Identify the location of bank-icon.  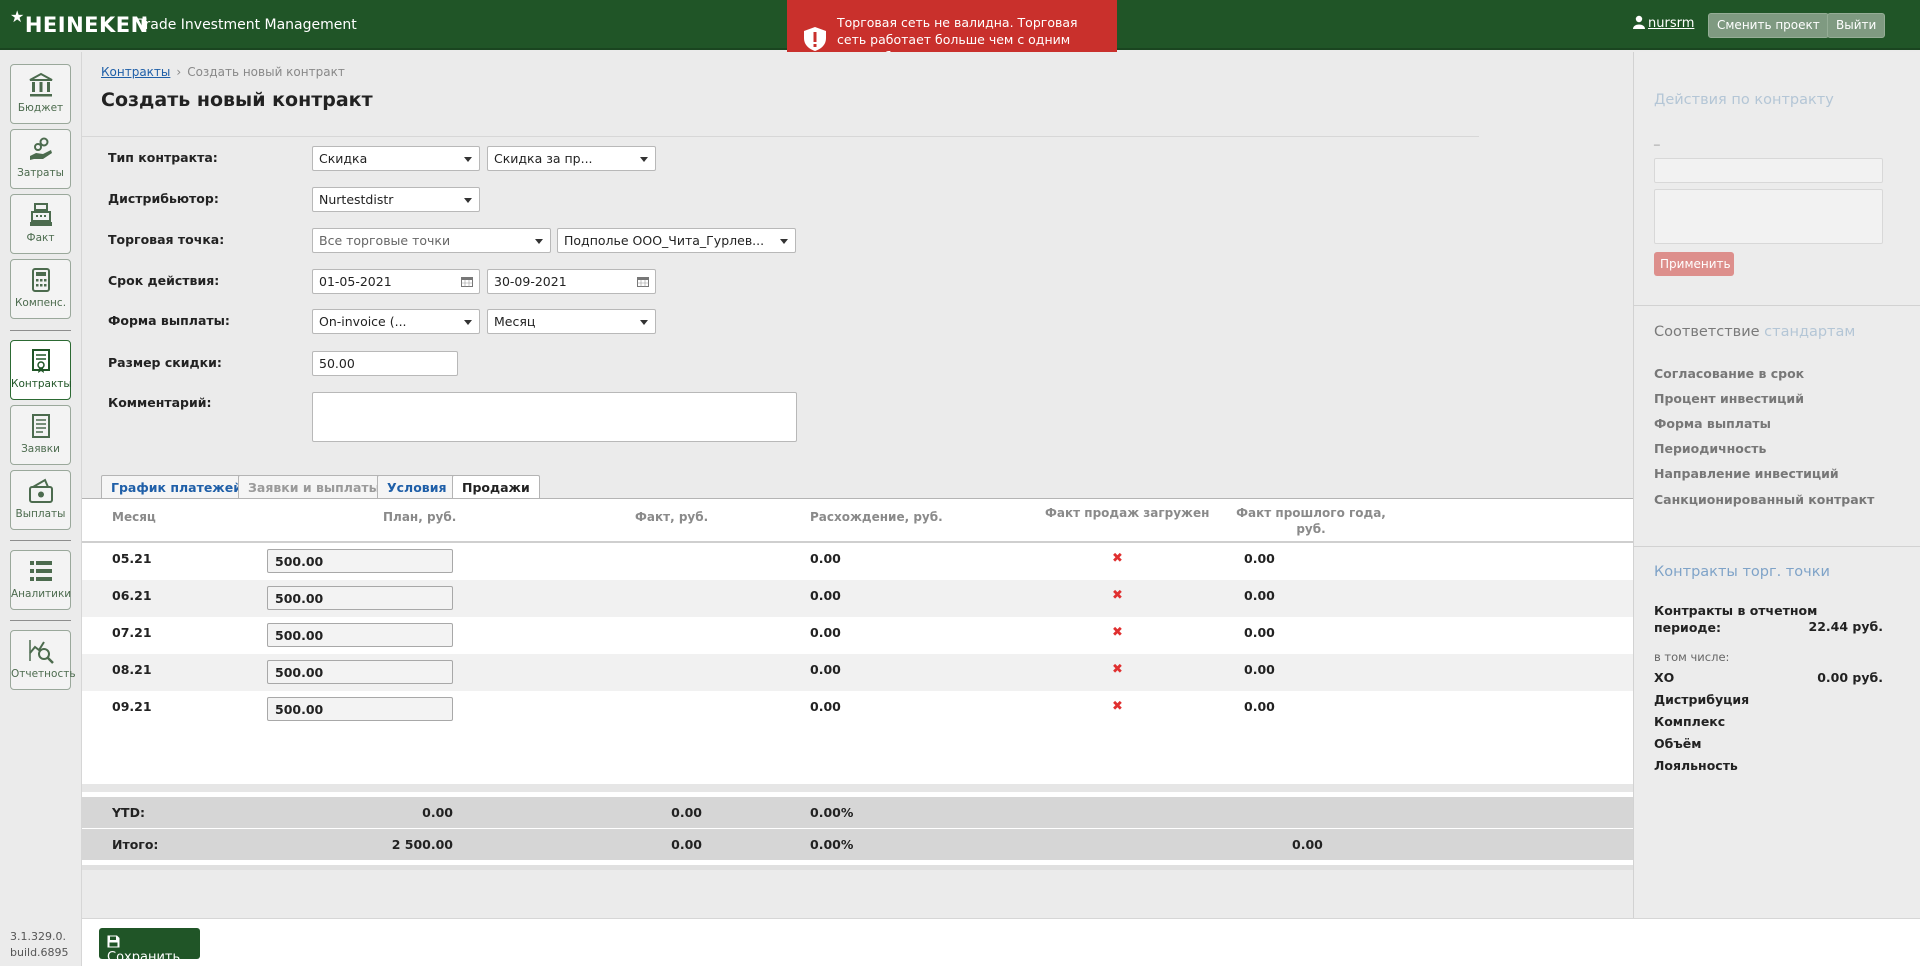
(40, 84).